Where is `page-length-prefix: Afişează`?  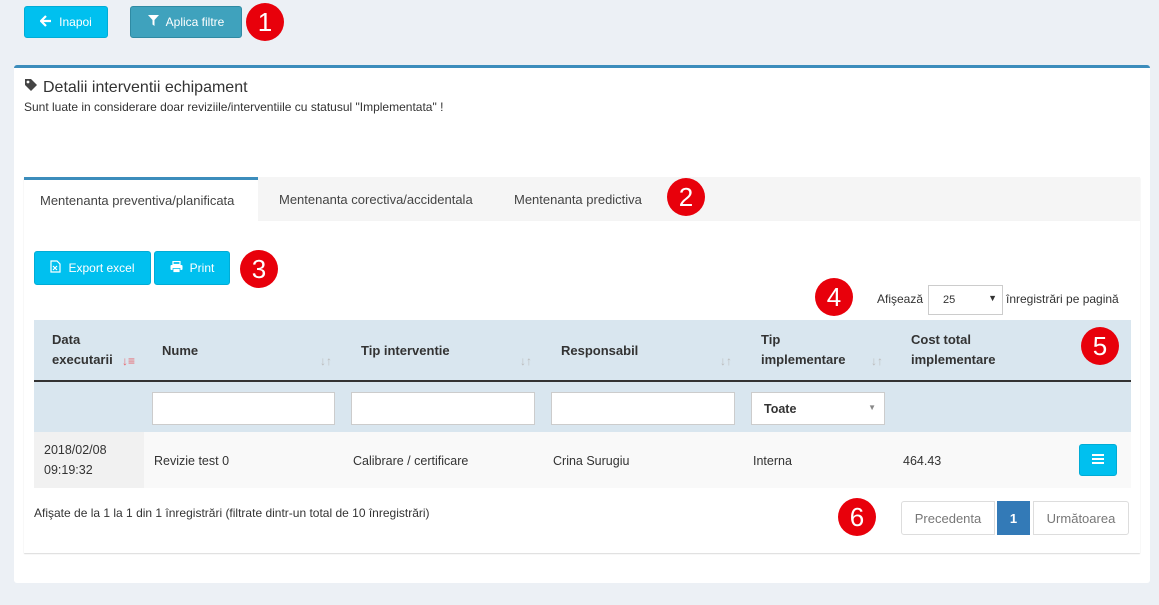
page-length-prefix: Afişează is located at coordinates (900, 299).